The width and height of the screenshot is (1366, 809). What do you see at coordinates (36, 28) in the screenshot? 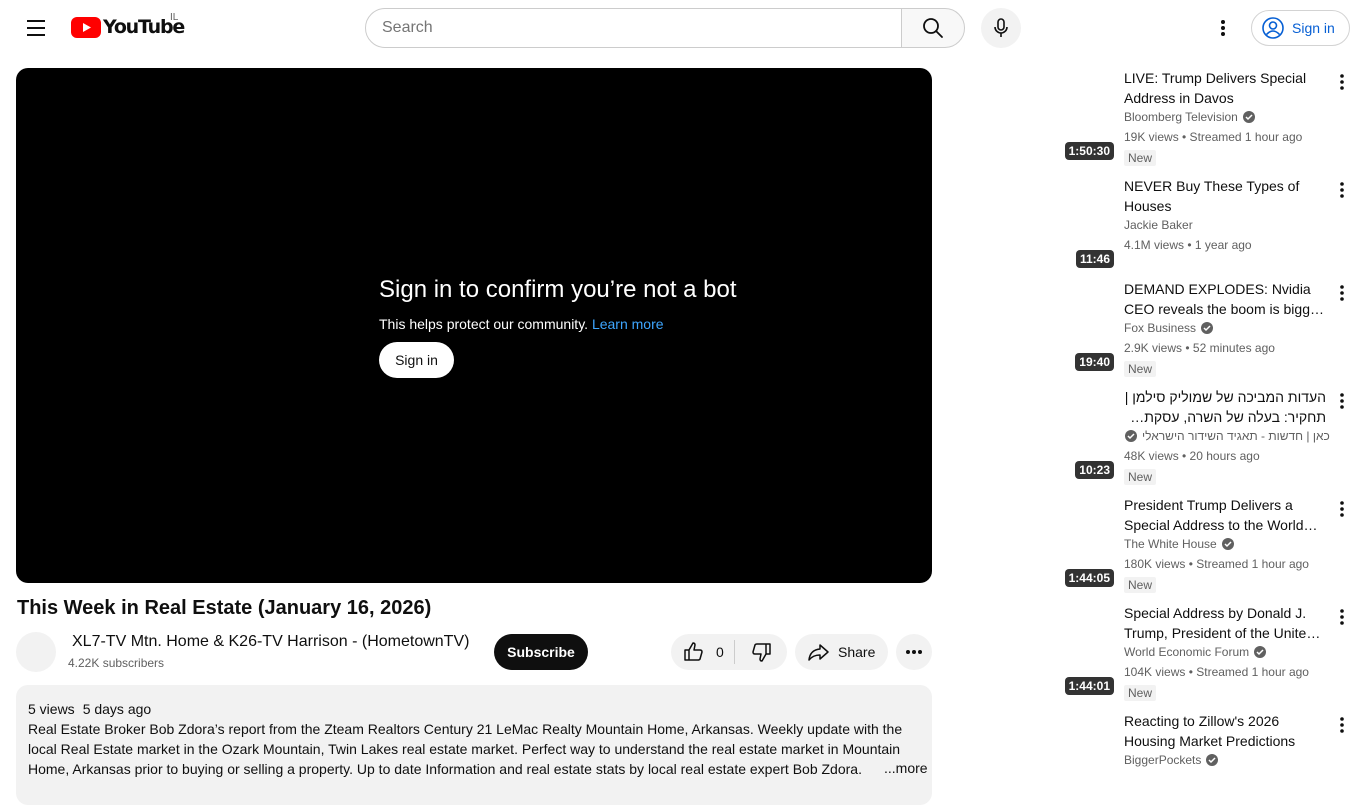
I see `guide-menu-button` at bounding box center [36, 28].